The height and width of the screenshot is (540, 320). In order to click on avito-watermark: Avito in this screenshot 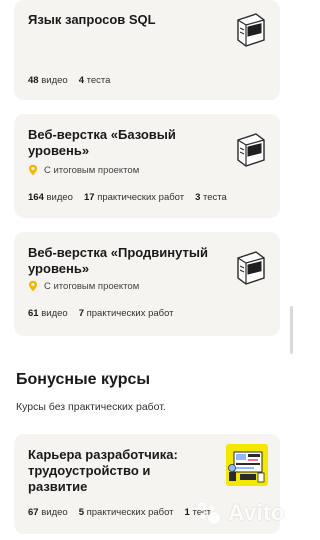, I will do `click(241, 513)`.